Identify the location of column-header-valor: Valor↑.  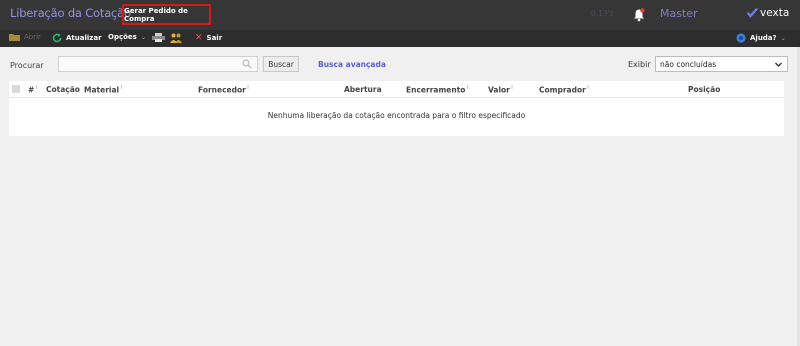
(501, 90).